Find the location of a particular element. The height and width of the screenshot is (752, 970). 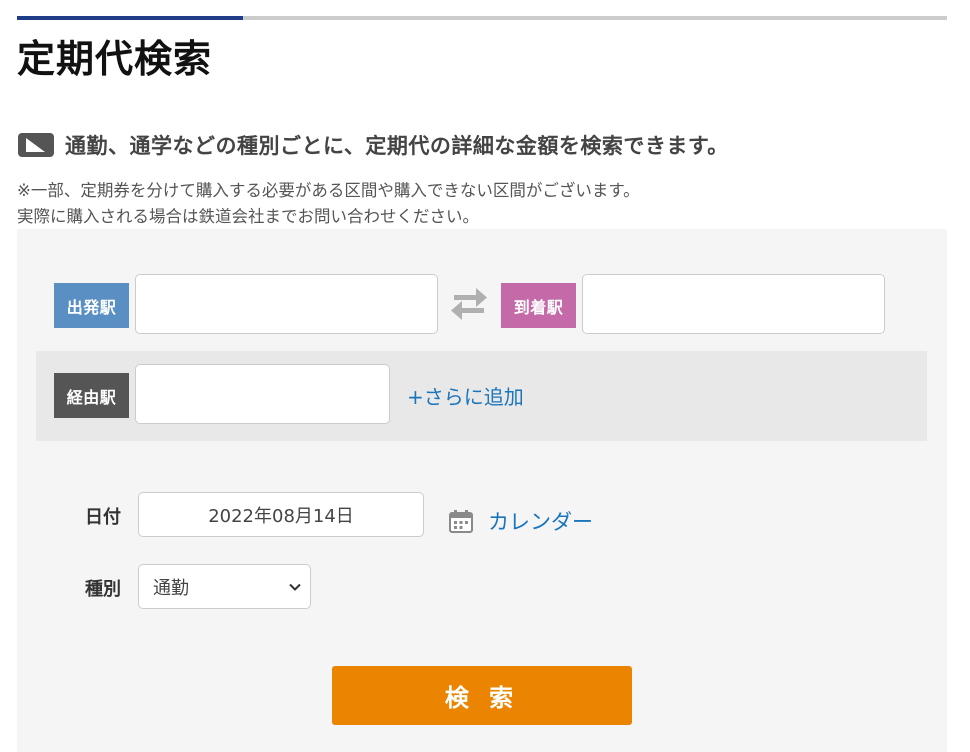

departure-station-input is located at coordinates (286, 304).